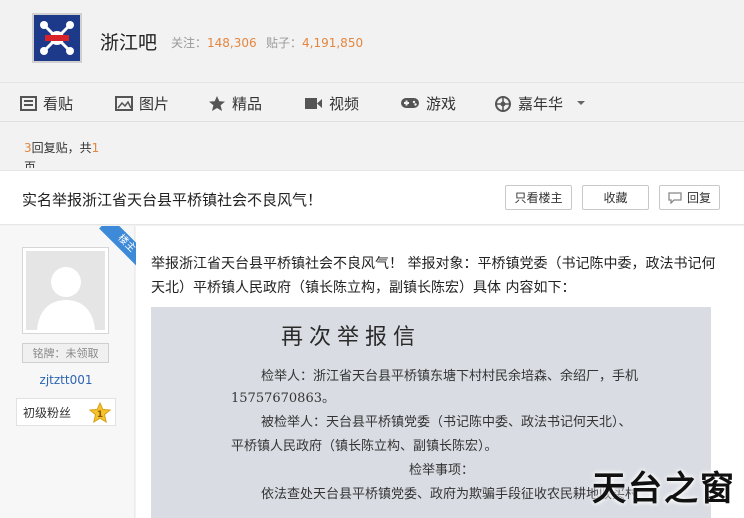  What do you see at coordinates (664, 489) in the screenshot?
I see `site-watermark: 天台之窗` at bounding box center [664, 489].